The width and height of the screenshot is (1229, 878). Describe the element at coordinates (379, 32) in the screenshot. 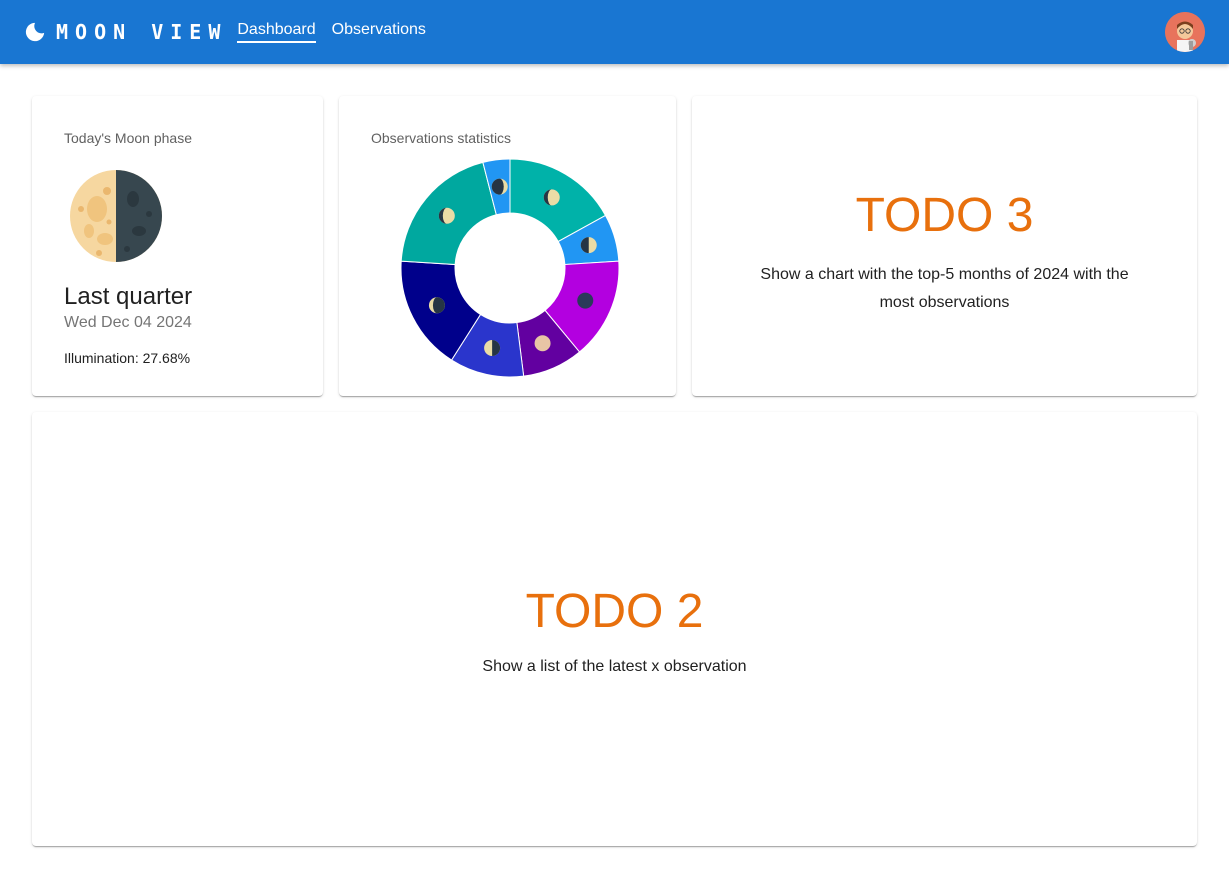

I see `nav-observations: Observations` at that location.